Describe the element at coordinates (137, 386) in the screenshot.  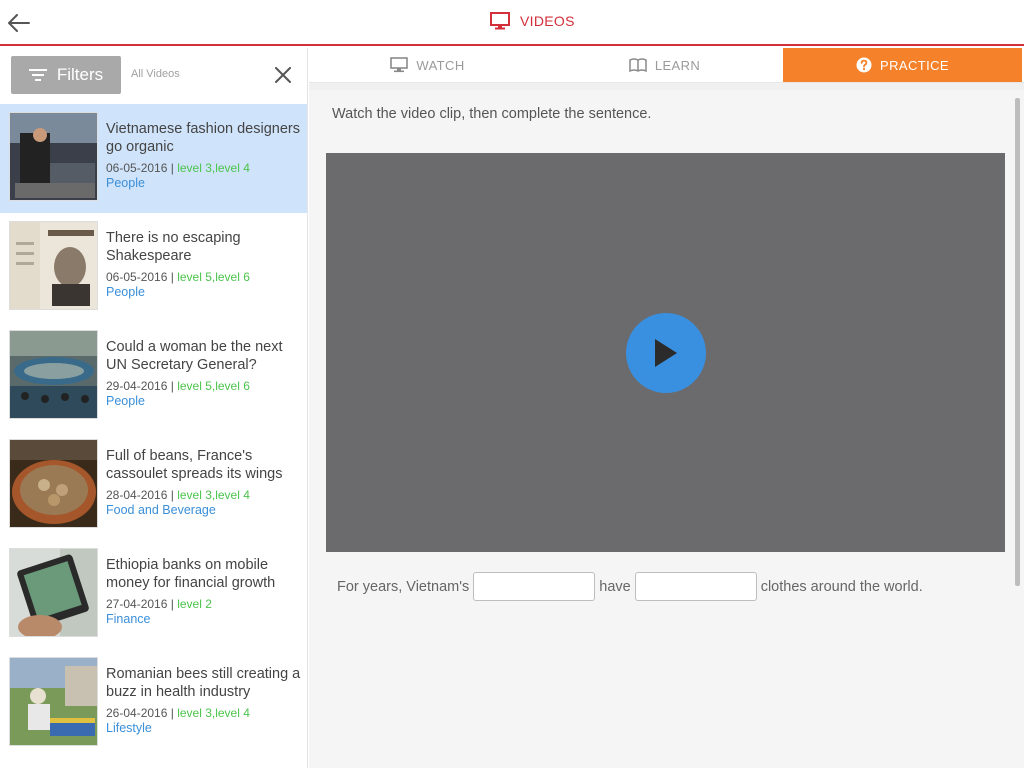
I see `video-date: 29-04-2016` at that location.